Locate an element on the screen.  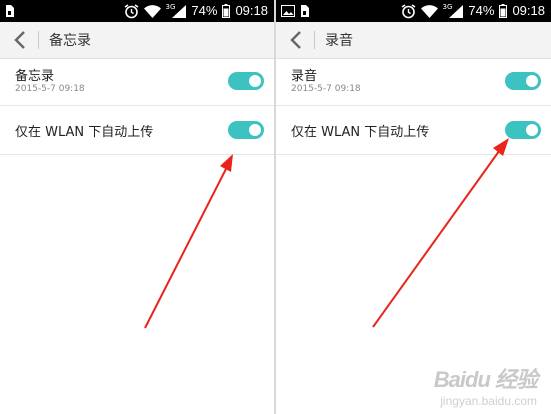
sync-item-label: 备忘录 is located at coordinates (35, 76).